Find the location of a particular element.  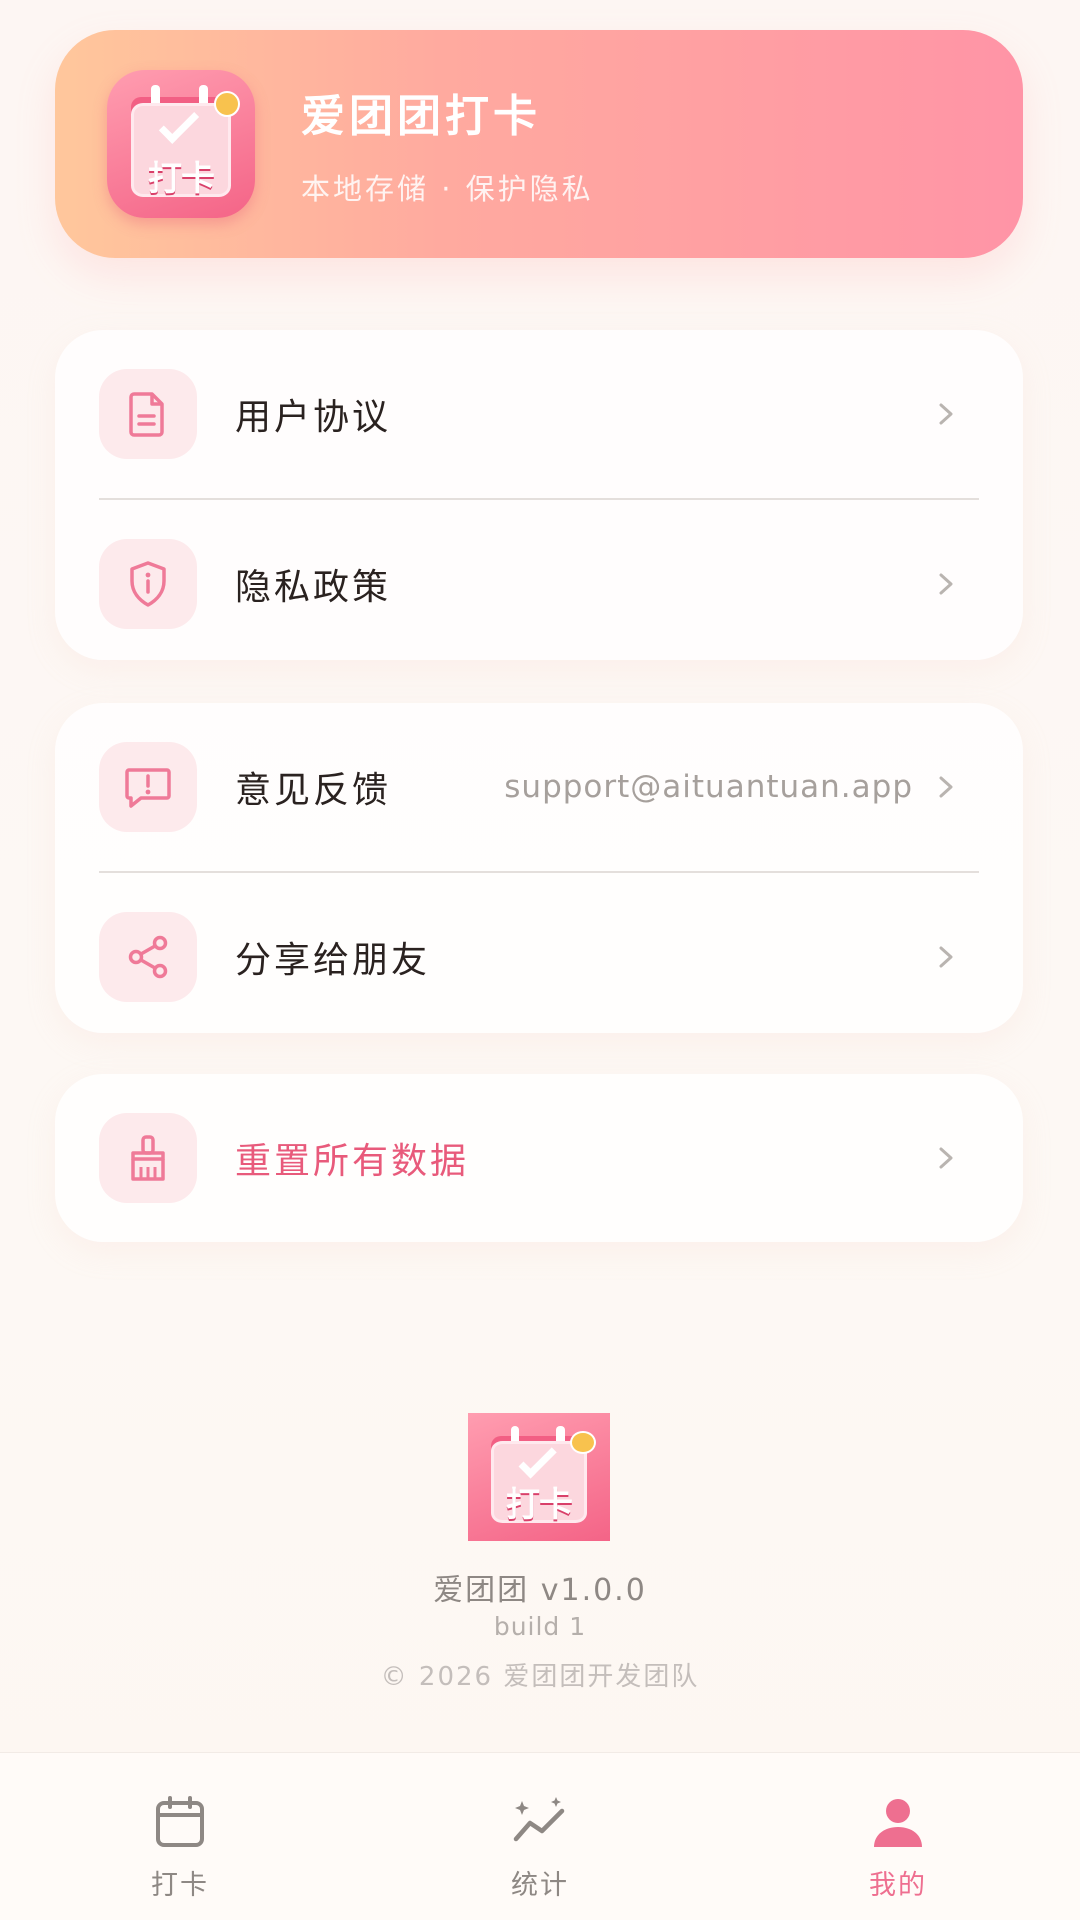

tab-profile: 我的 is located at coordinates (898, 1836).